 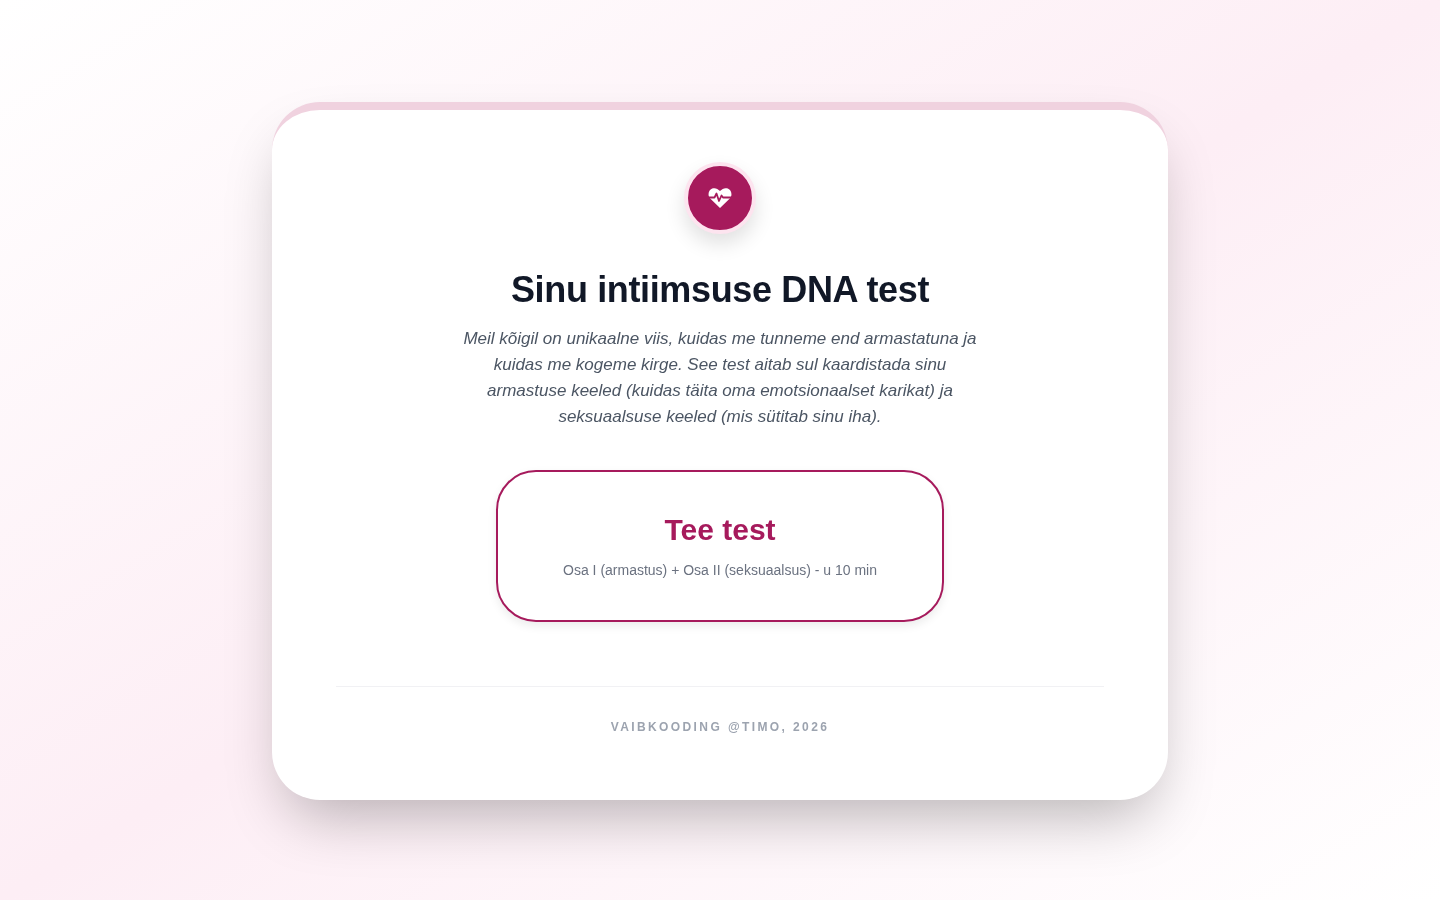 What do you see at coordinates (720, 290) in the screenshot?
I see `page-title: Sinu intiimsuse DNA test` at bounding box center [720, 290].